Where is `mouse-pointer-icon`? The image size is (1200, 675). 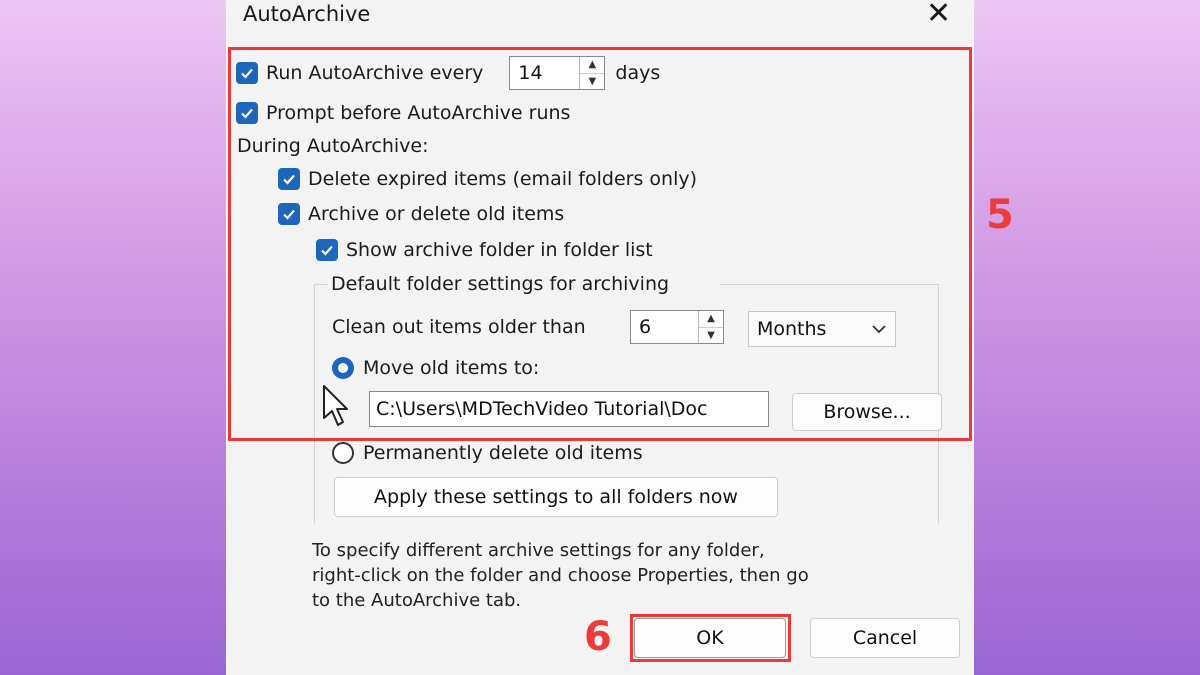
mouse-pointer-icon is located at coordinates (335, 405).